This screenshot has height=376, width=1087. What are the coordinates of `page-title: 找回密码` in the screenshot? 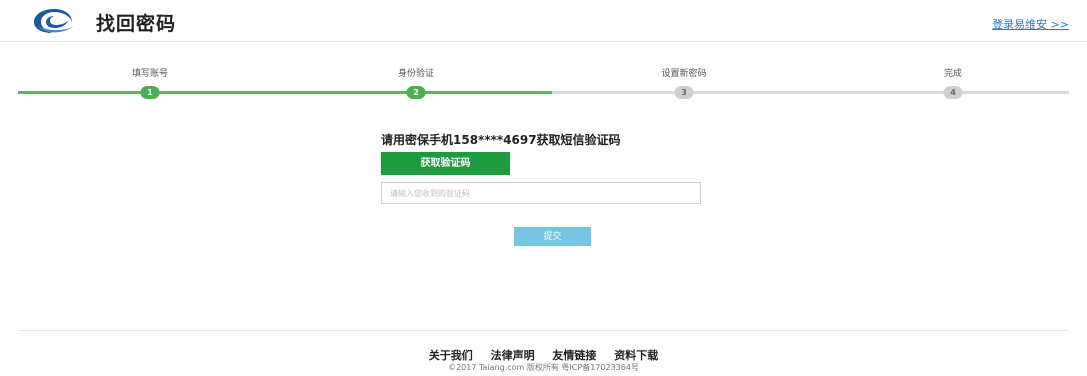 It's located at (136, 24).